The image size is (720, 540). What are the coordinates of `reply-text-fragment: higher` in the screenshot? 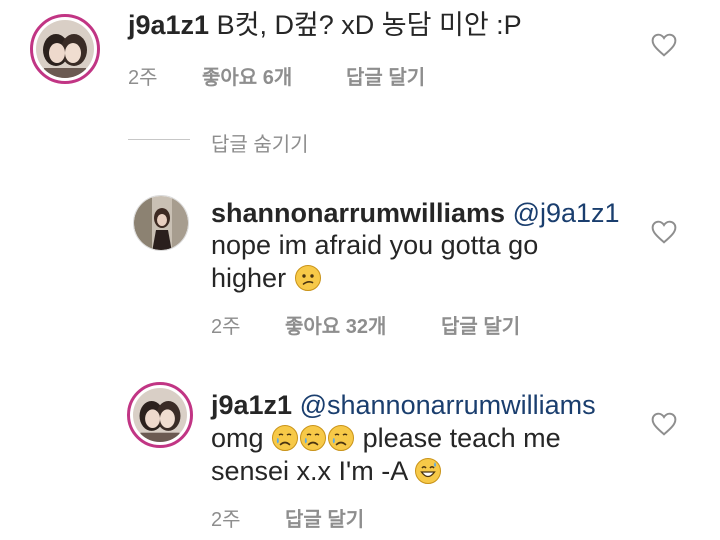 It's located at (249, 278).